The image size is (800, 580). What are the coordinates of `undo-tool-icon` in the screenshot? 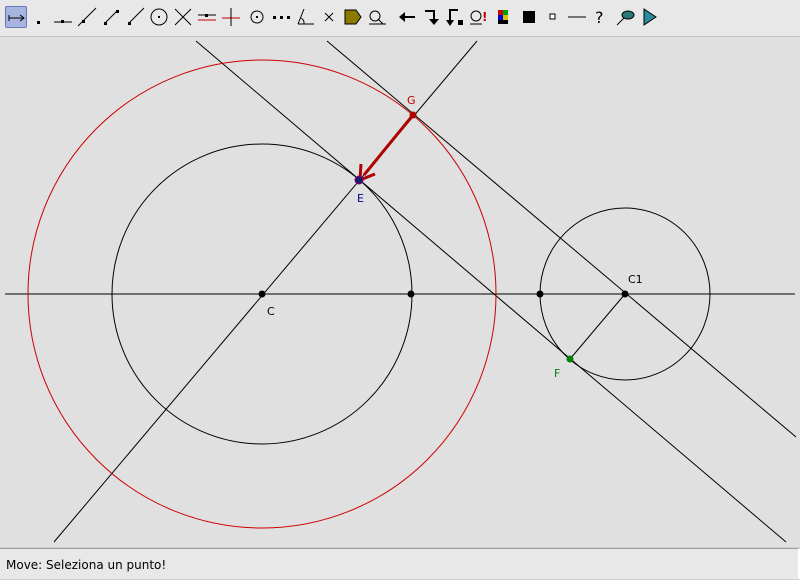 It's located at (407, 17).